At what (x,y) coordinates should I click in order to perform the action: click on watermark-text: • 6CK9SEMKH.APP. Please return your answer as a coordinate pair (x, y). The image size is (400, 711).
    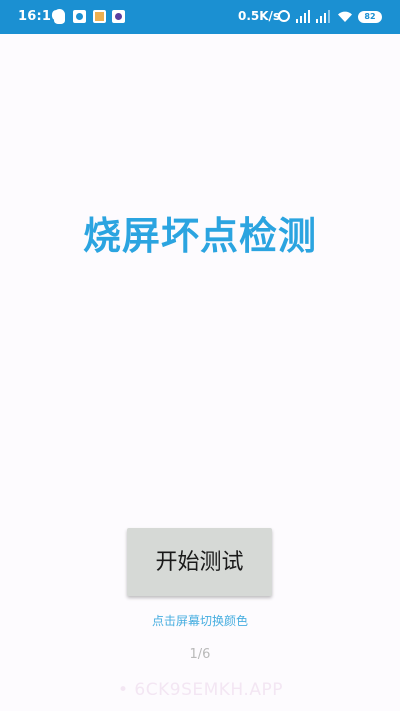
    Looking at the image, I should click on (200, 690).